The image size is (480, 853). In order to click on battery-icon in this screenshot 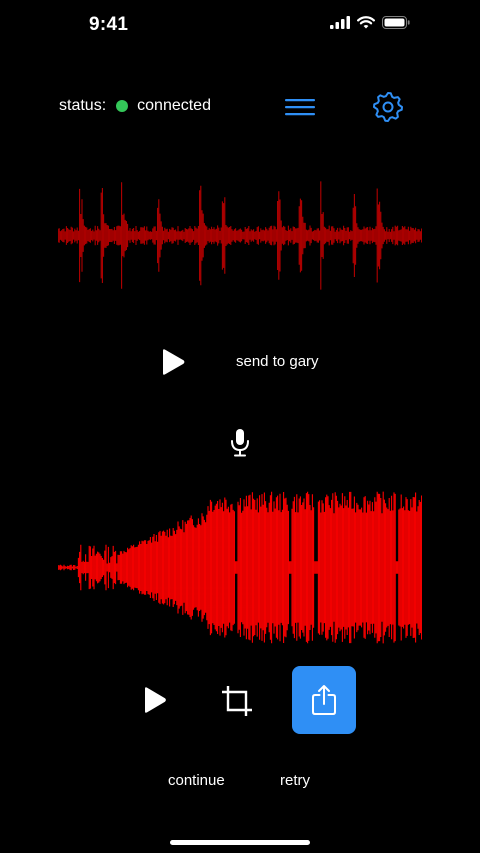, I will do `click(396, 22)`.